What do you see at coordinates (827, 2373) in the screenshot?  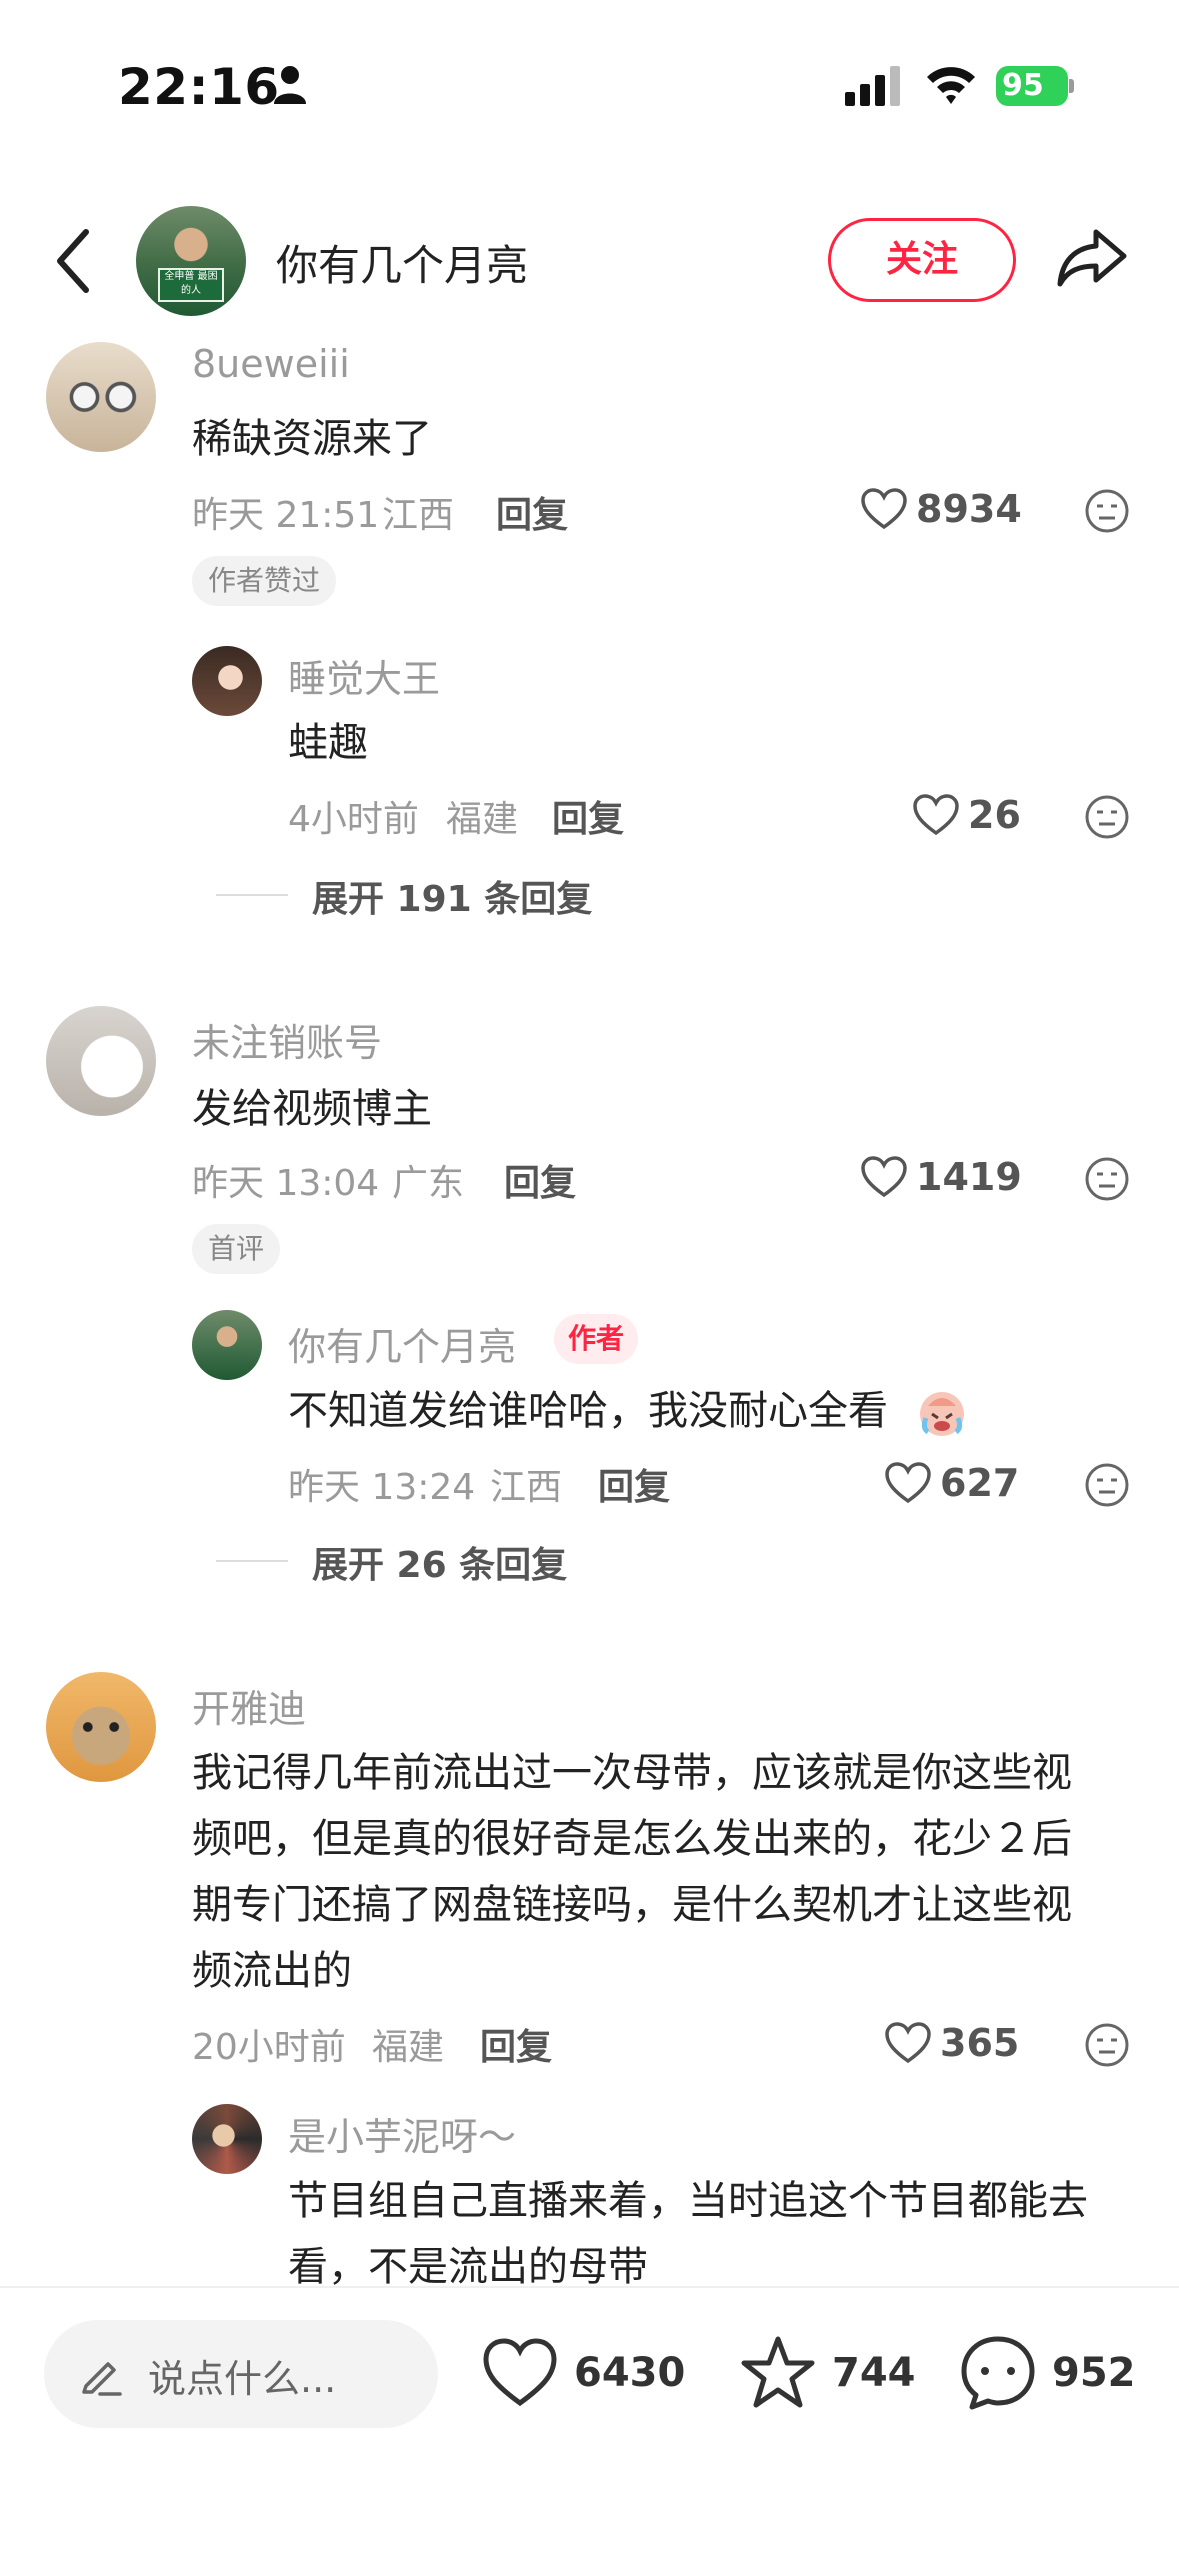 I see `favorite-button: 744` at bounding box center [827, 2373].